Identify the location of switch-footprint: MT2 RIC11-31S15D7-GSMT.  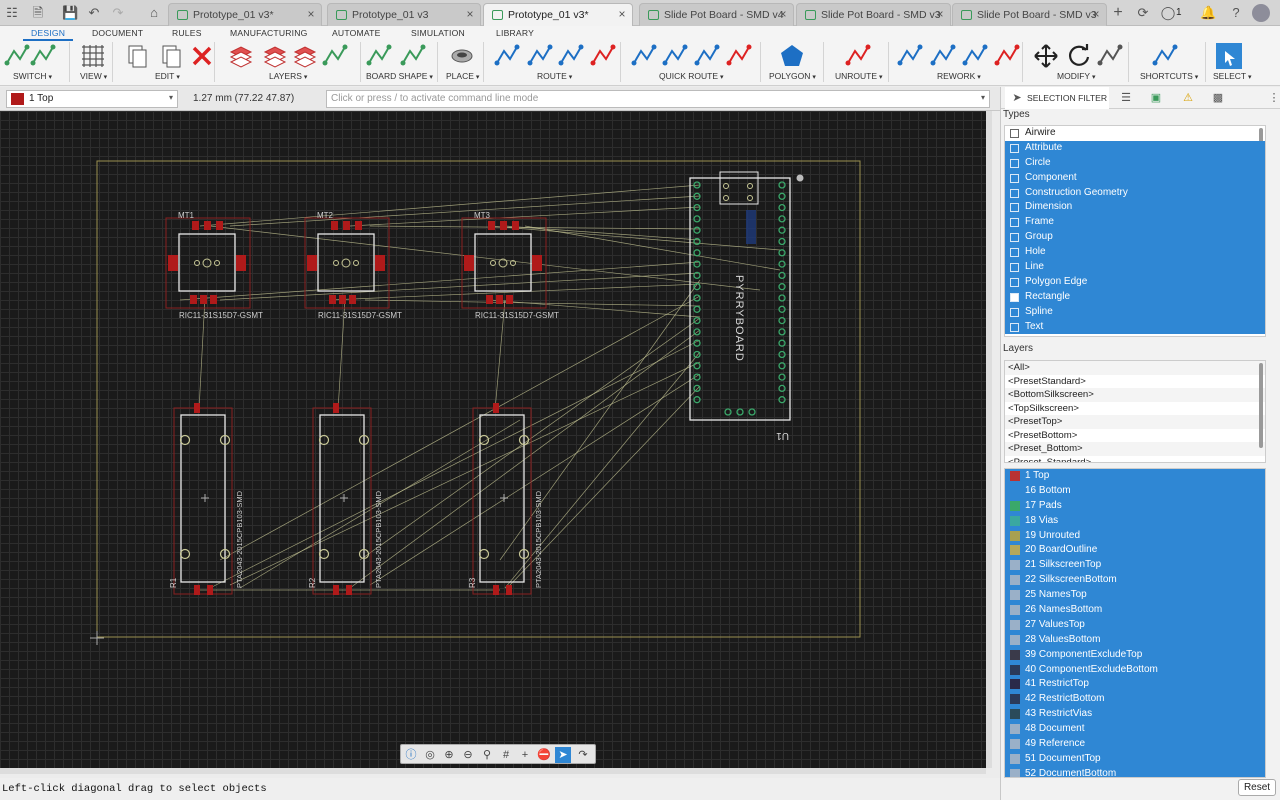
(353, 265).